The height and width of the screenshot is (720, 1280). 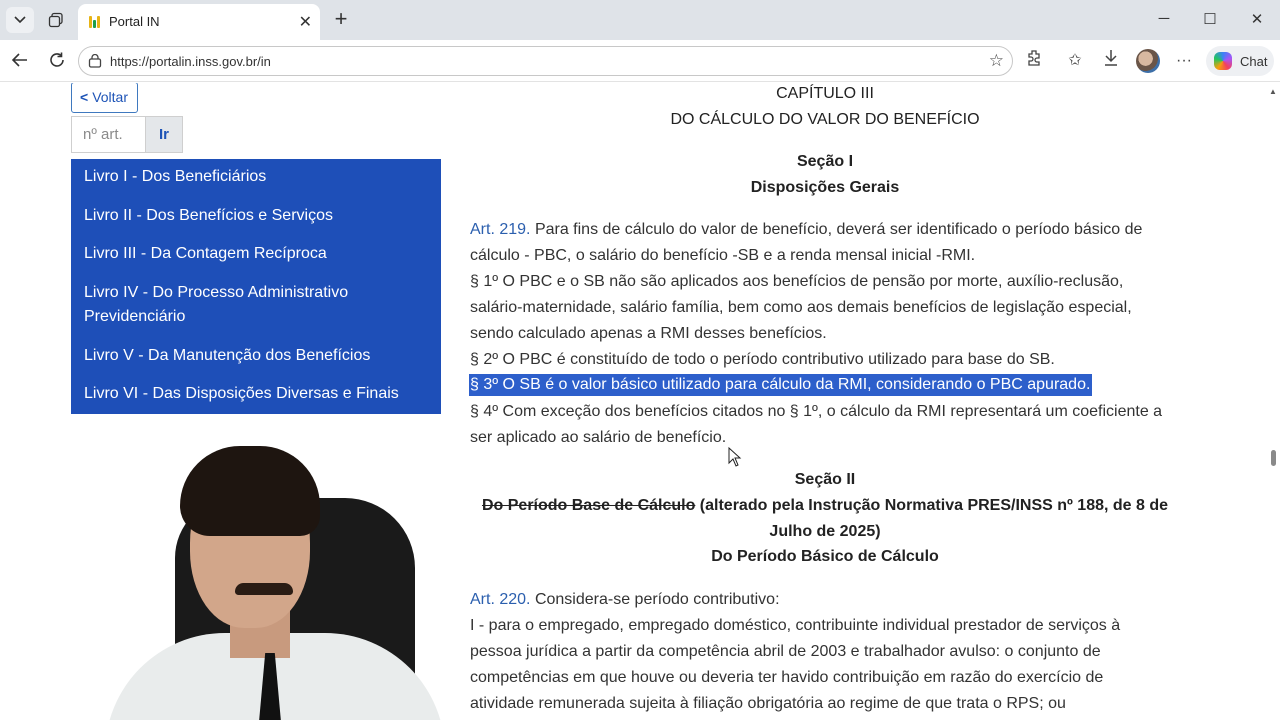 What do you see at coordinates (84, 97) in the screenshot?
I see `chevron-left-icon: <` at bounding box center [84, 97].